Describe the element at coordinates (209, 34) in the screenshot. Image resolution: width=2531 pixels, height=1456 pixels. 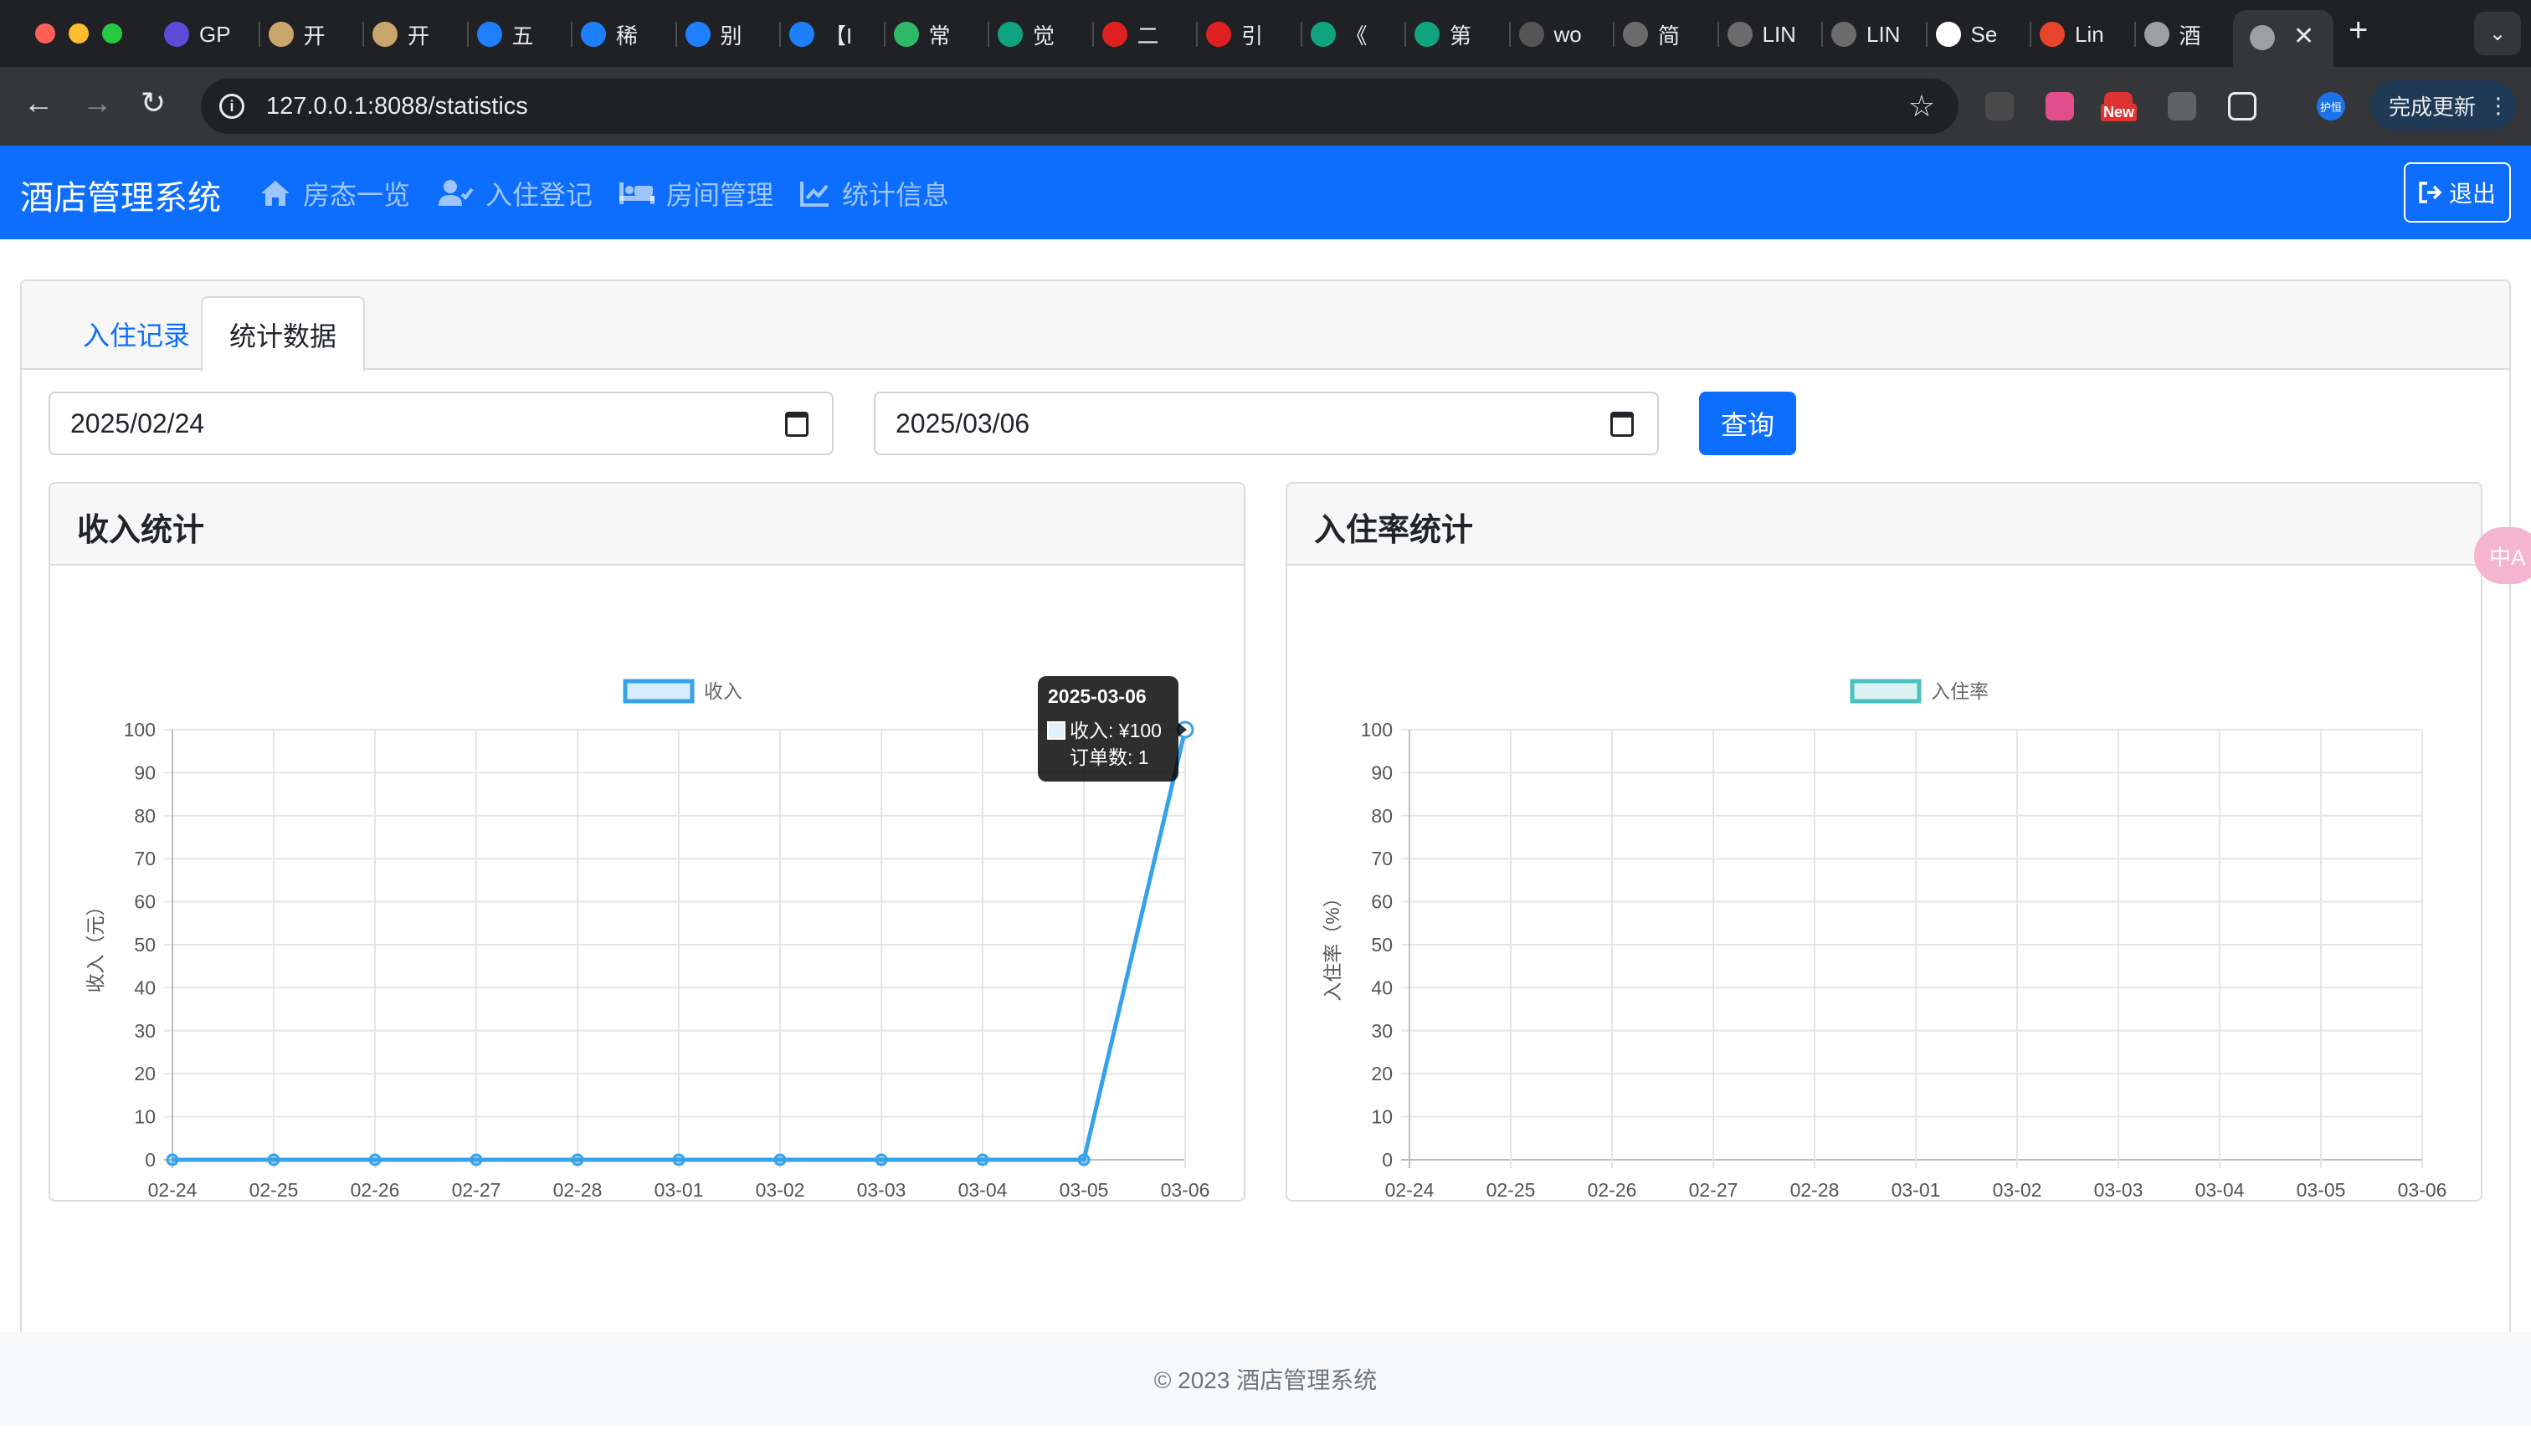
I see `browser-tab: GP` at that location.